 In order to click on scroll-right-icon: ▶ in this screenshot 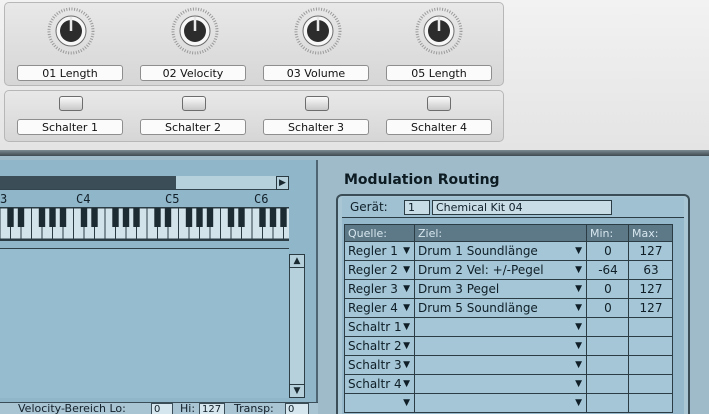, I will do `click(282, 183)`.